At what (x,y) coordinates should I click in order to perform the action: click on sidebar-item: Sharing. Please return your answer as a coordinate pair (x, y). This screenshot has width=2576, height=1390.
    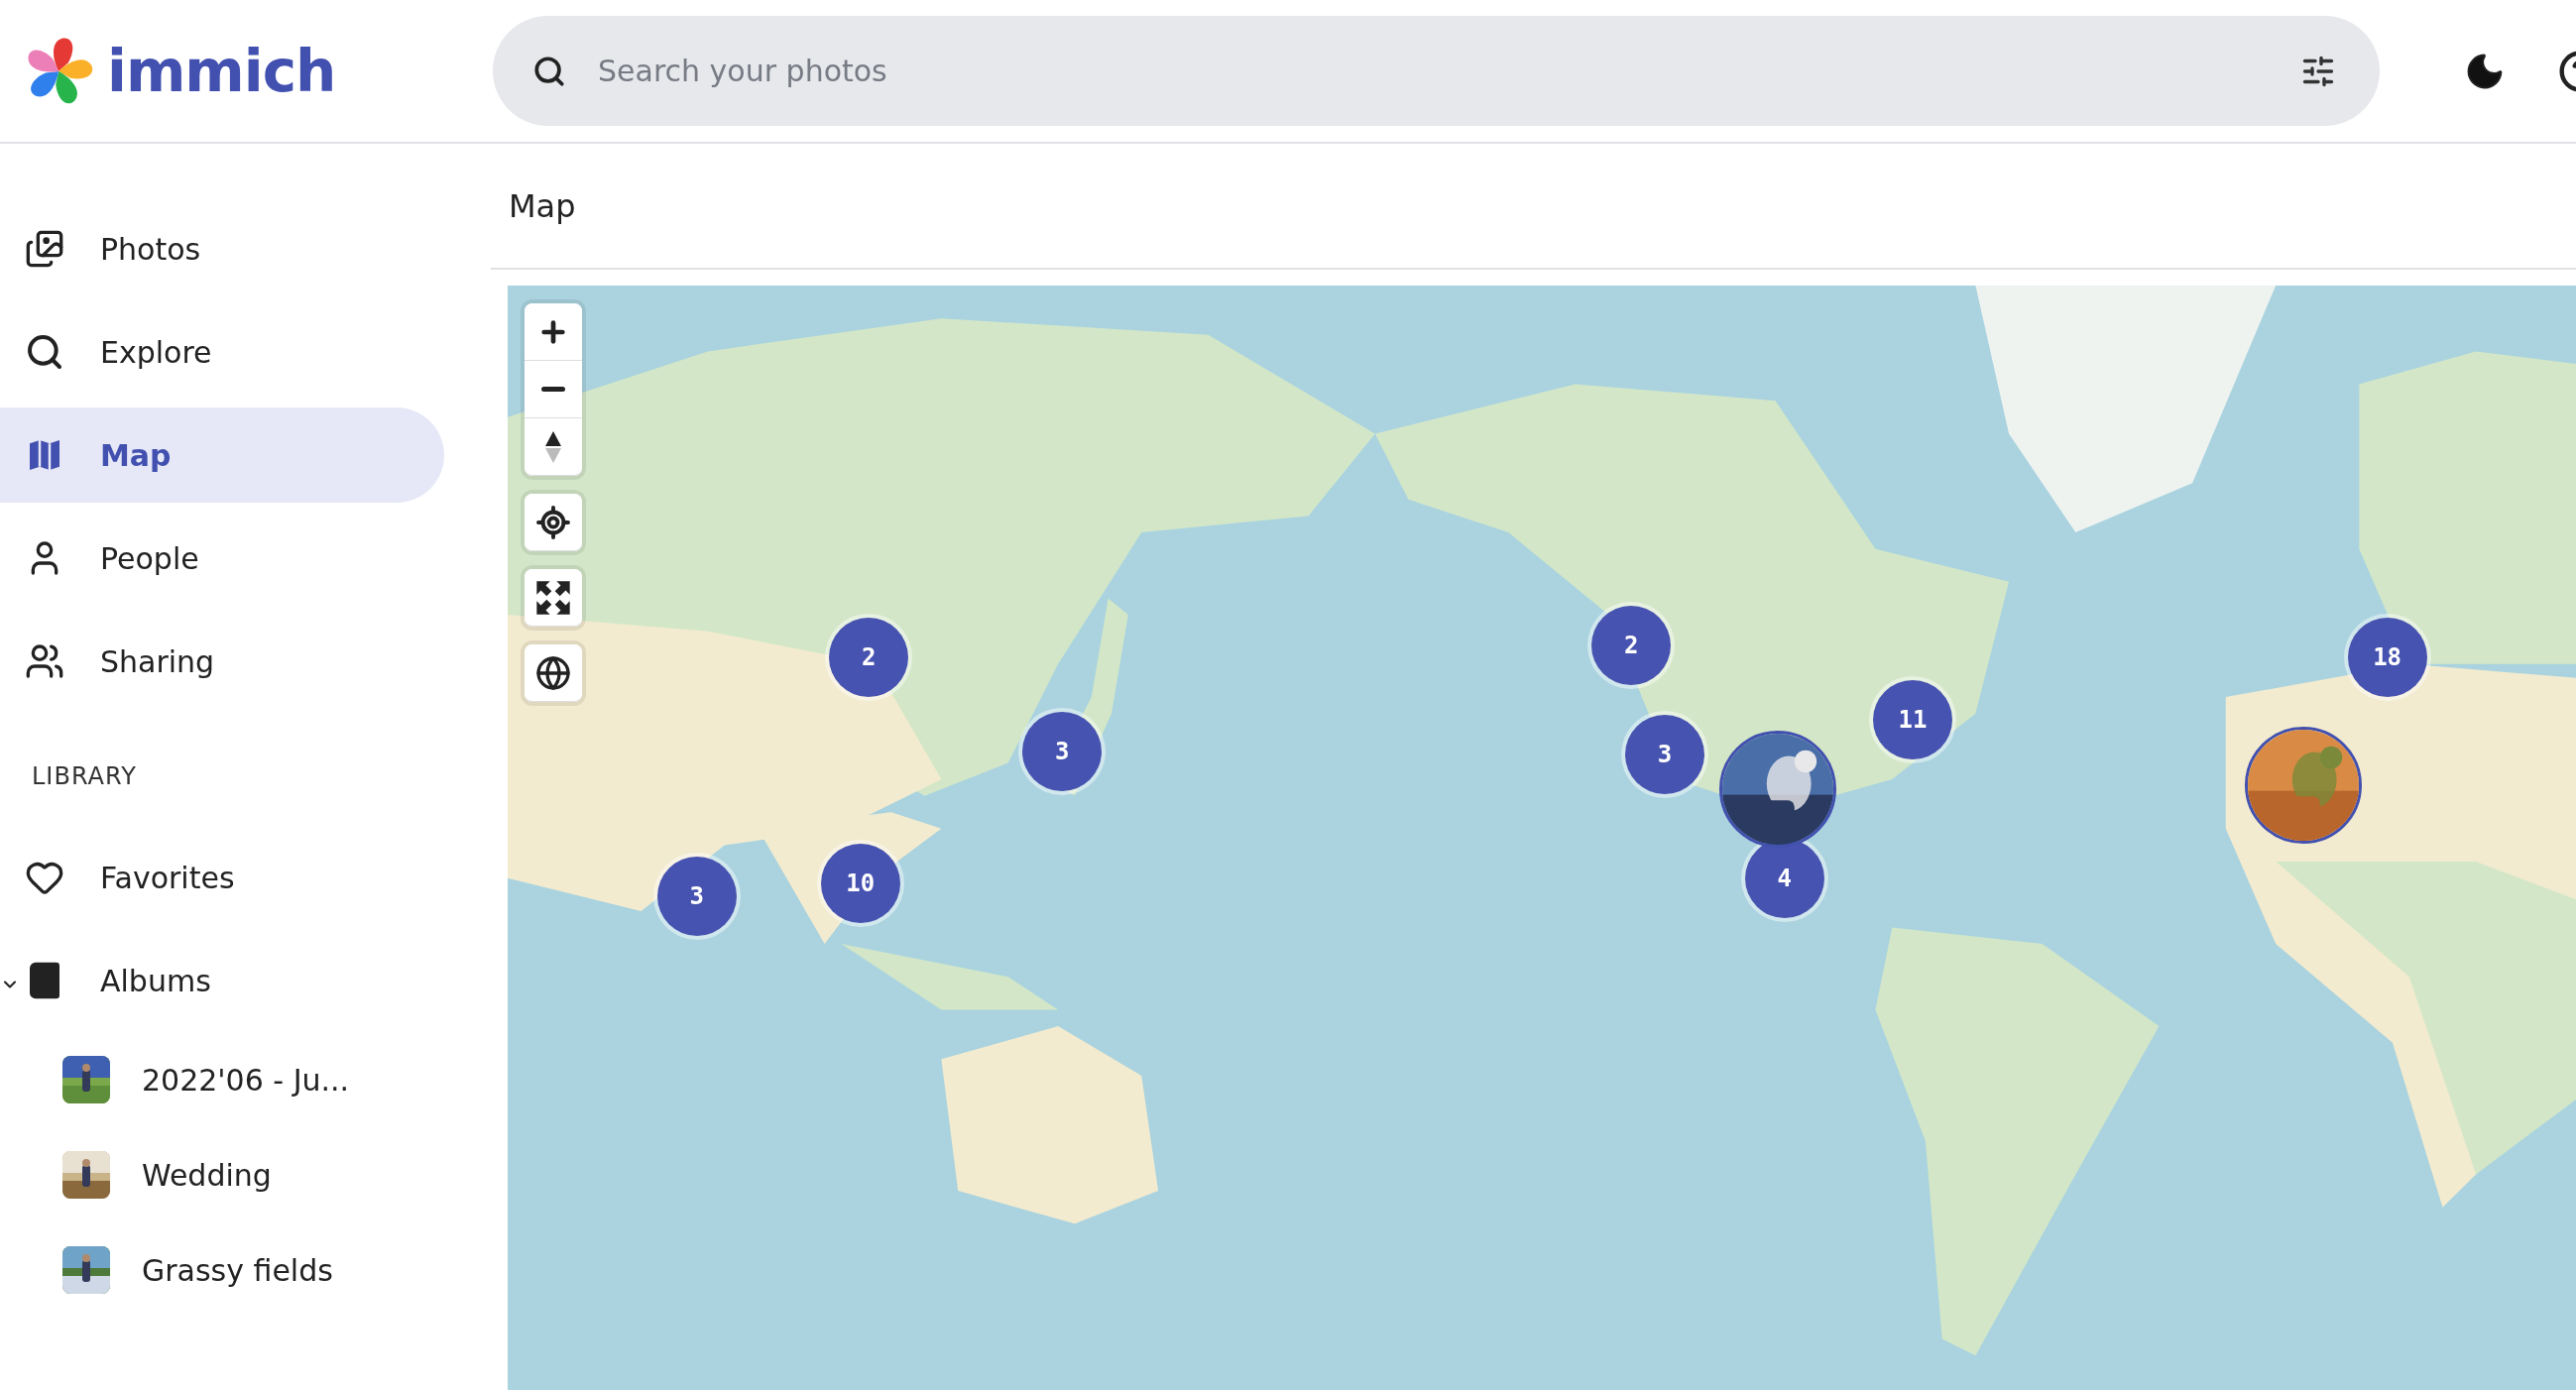
    Looking at the image, I should click on (222, 662).